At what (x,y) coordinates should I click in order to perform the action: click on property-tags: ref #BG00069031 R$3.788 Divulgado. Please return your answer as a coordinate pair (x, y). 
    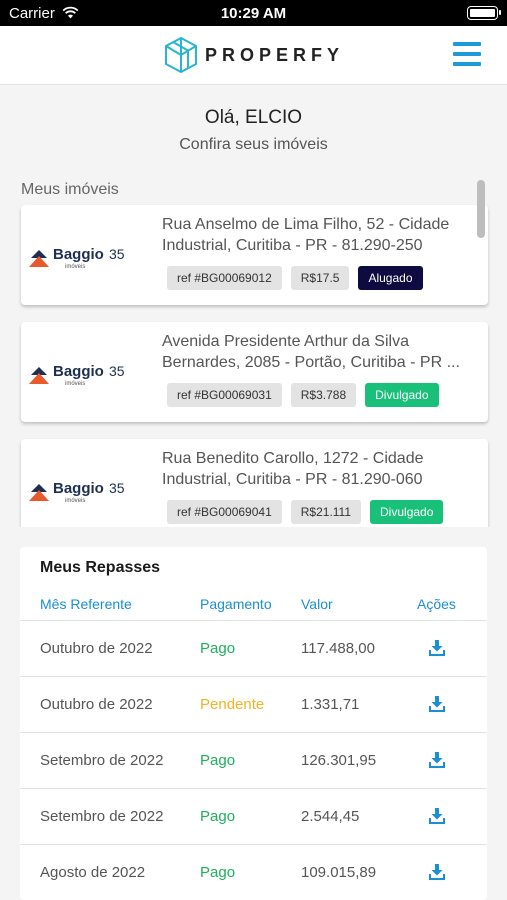
    Looking at the image, I should click on (303, 395).